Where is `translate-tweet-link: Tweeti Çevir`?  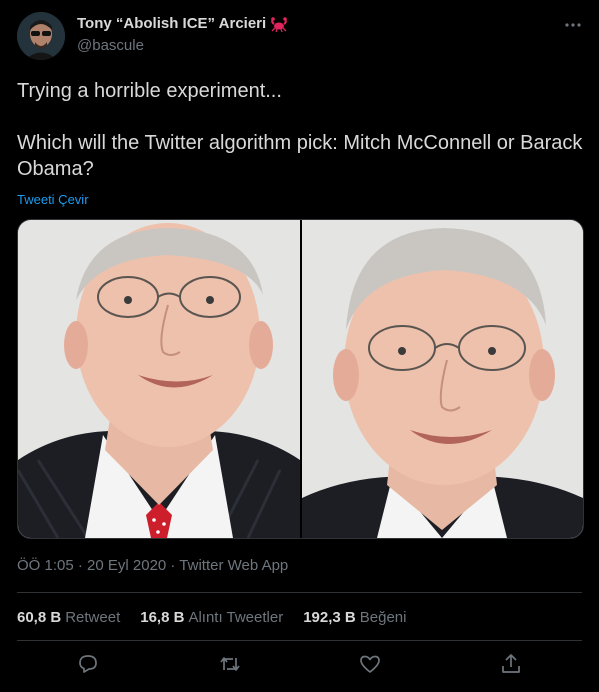
translate-tweet-link: Tweeti Çevir is located at coordinates (53, 199).